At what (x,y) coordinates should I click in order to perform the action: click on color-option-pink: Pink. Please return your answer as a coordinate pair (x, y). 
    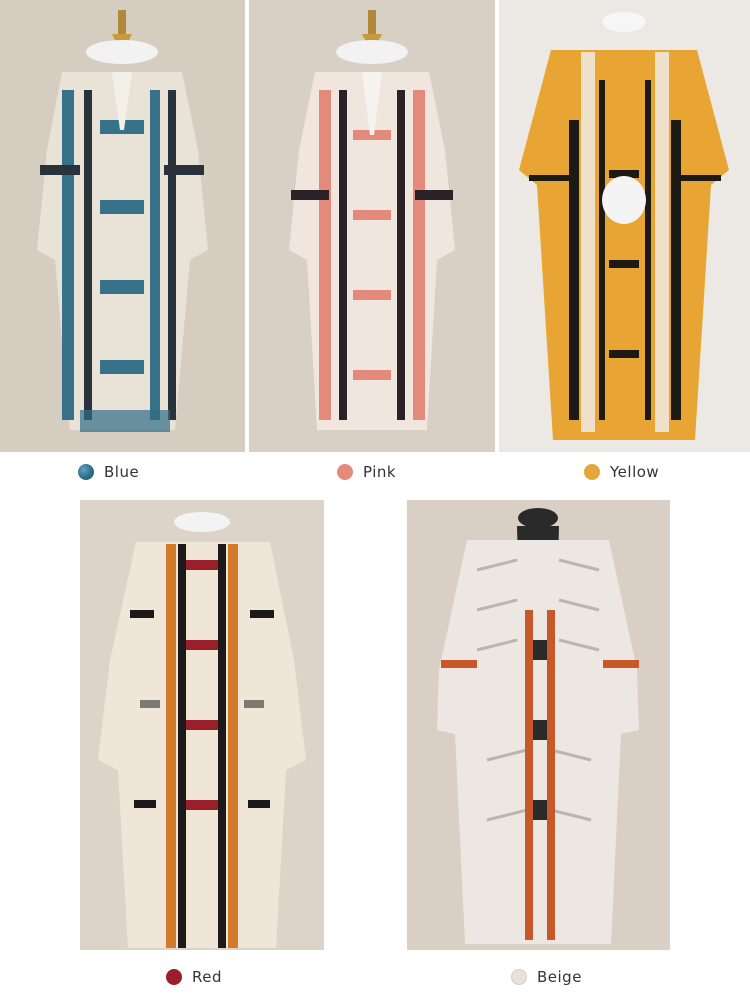
    Looking at the image, I should click on (366, 472).